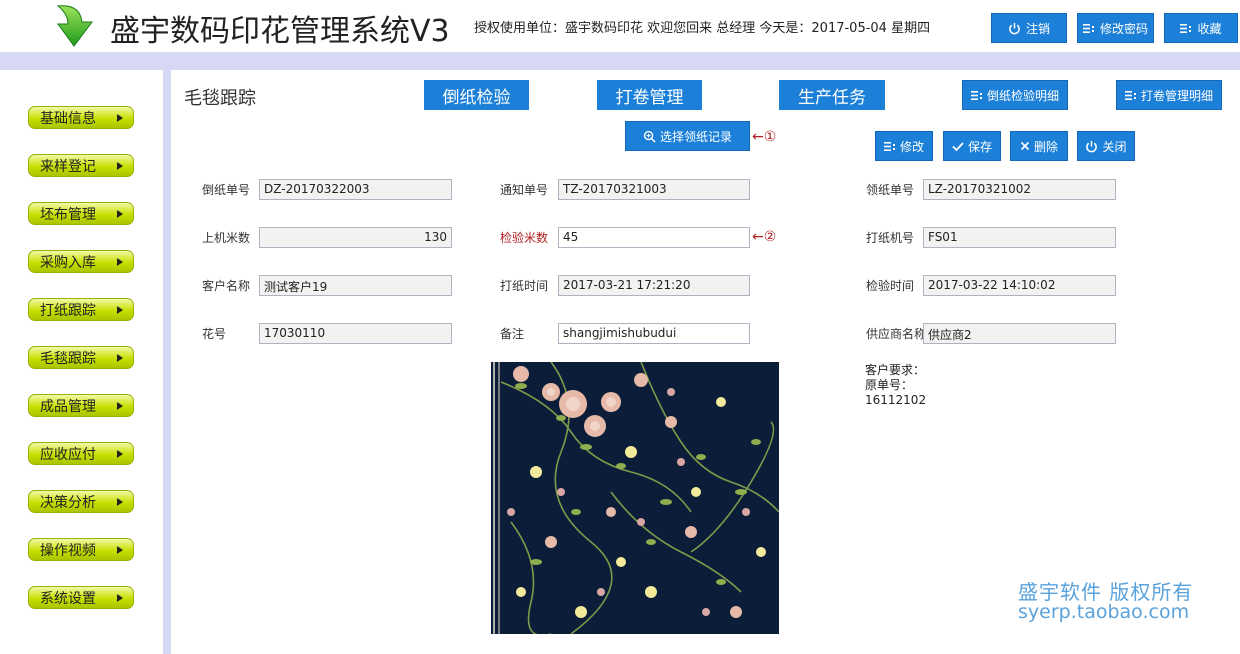  I want to click on machine-meters-label: 上机米数, so click(226, 238).